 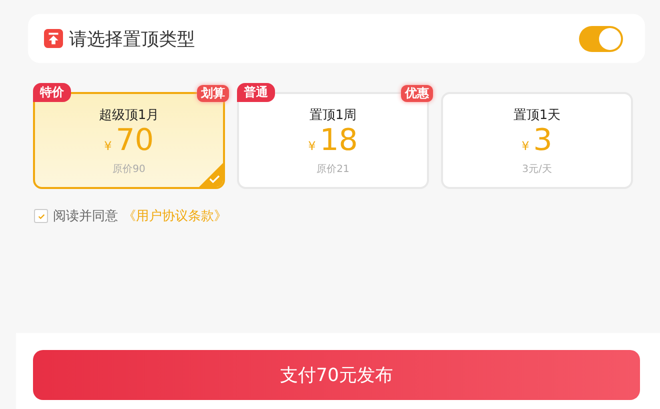 I want to click on plan-price: 70, so click(x=135, y=141).